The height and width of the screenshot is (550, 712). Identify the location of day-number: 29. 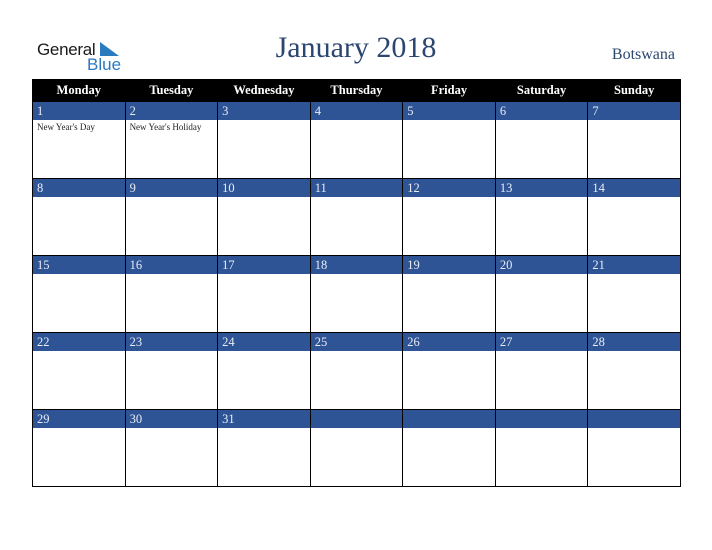
(79, 419).